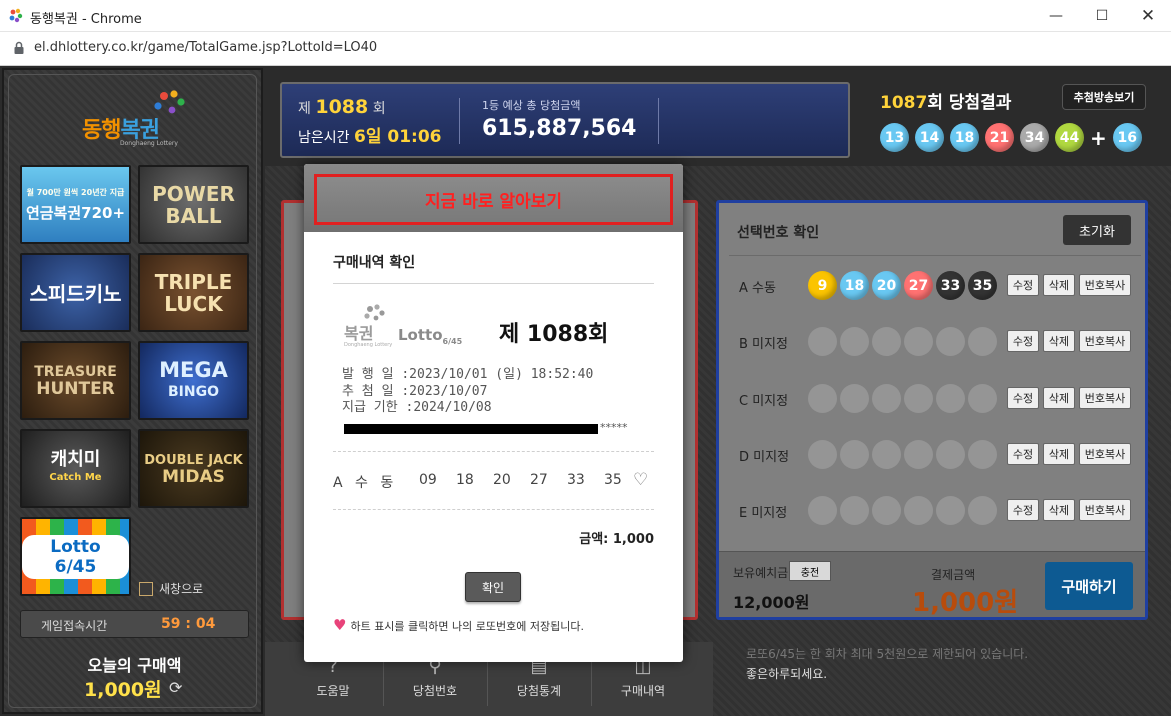  I want to click on refresh-icon: ⟳, so click(175, 687).